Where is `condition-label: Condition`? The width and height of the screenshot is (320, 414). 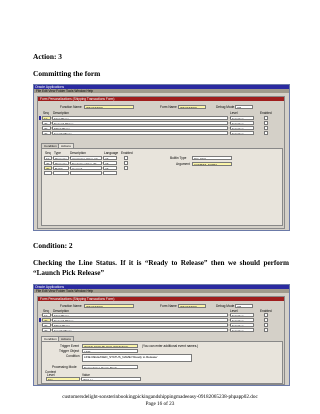 condition-label: Condition is located at coordinates (73, 356).